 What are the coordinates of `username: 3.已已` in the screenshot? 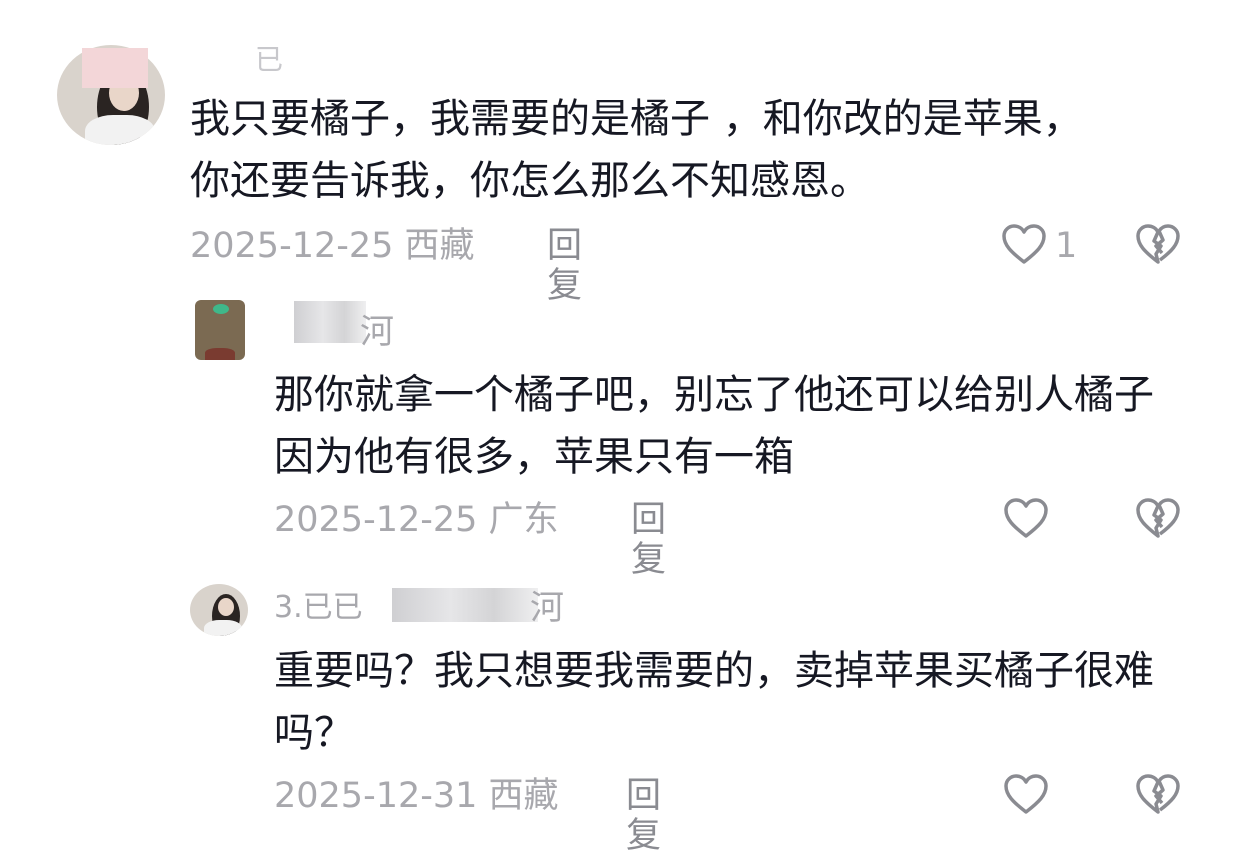 It's located at (318, 608).